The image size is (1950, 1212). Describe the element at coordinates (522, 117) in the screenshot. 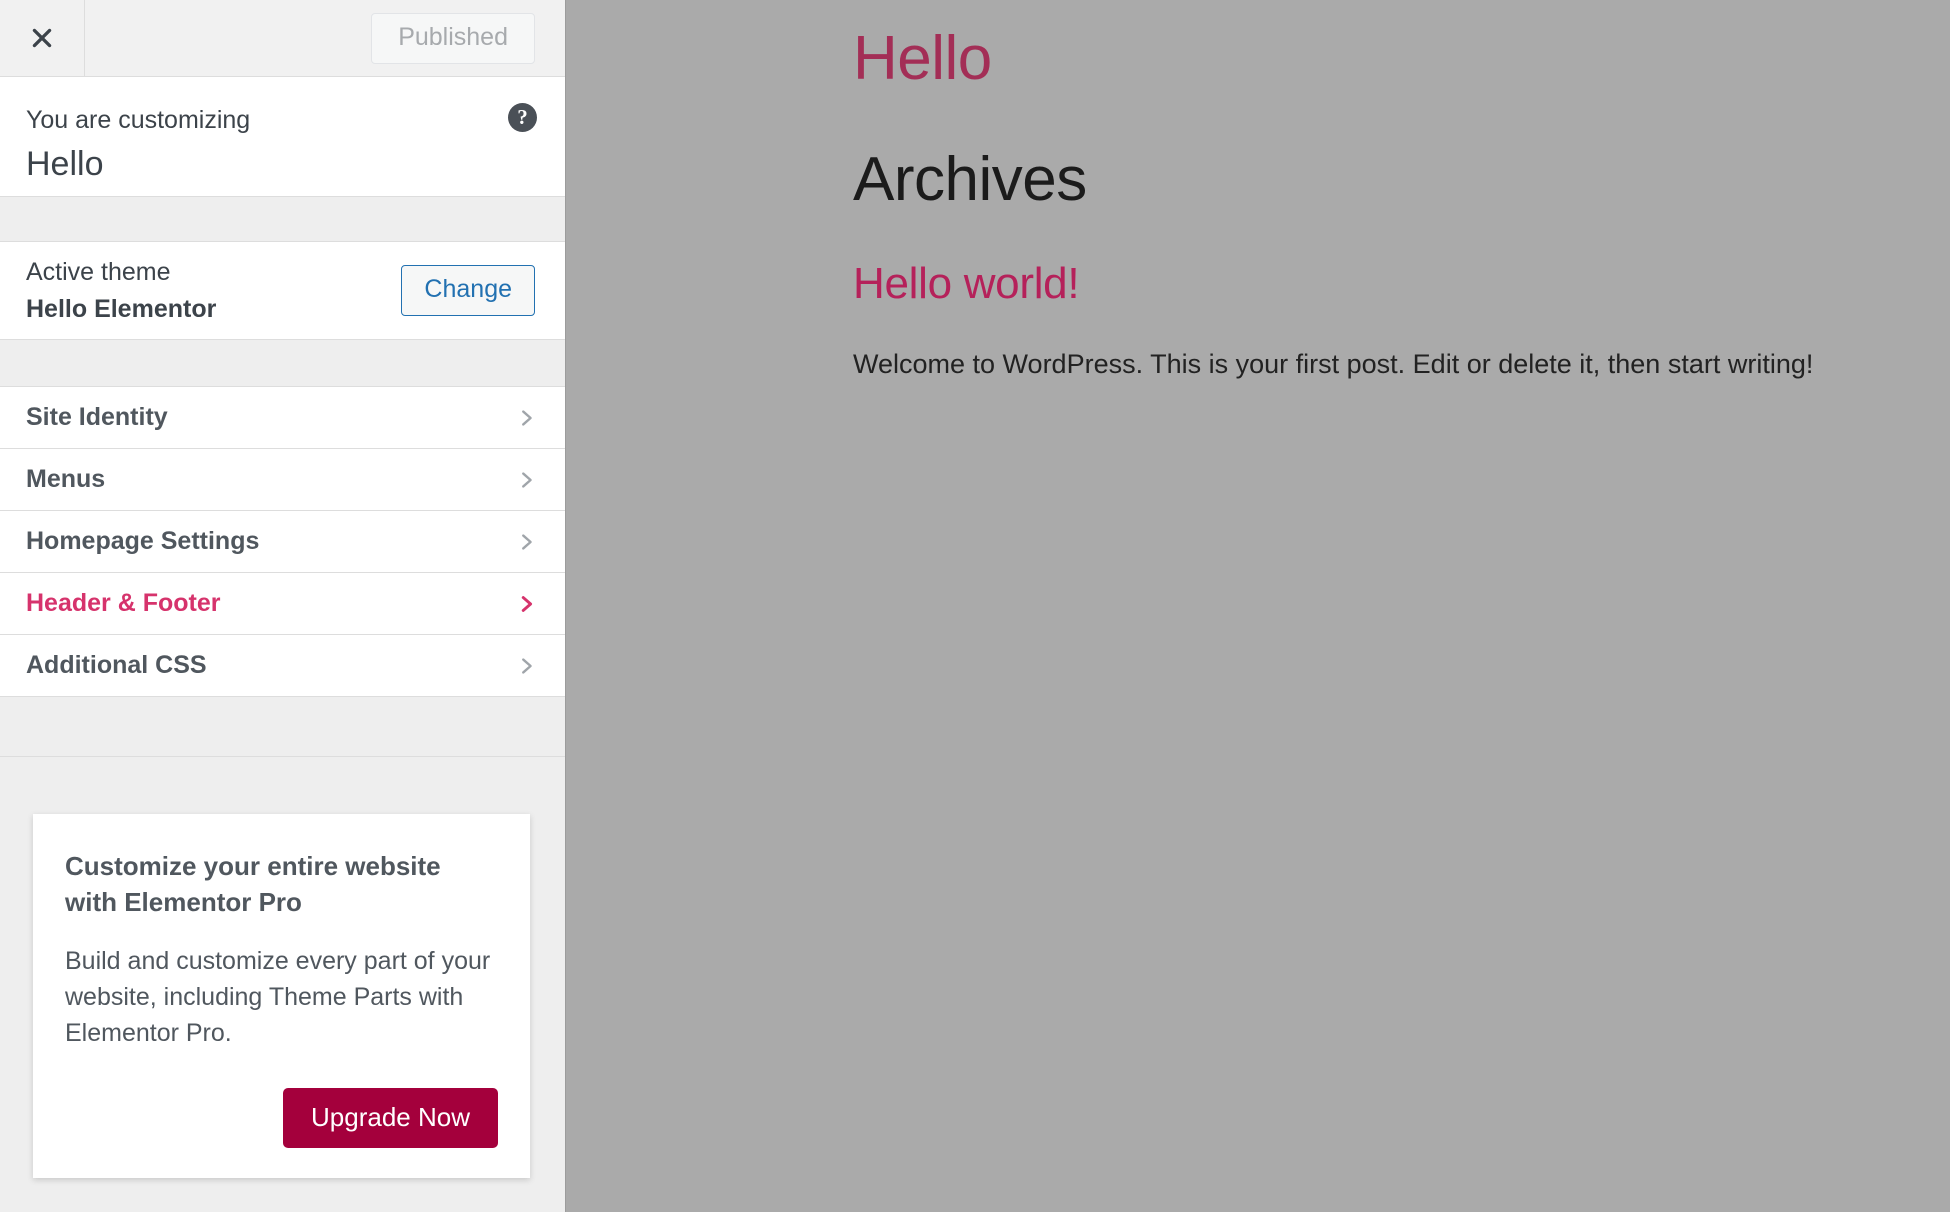

I see `help-circle-icon: ?` at that location.